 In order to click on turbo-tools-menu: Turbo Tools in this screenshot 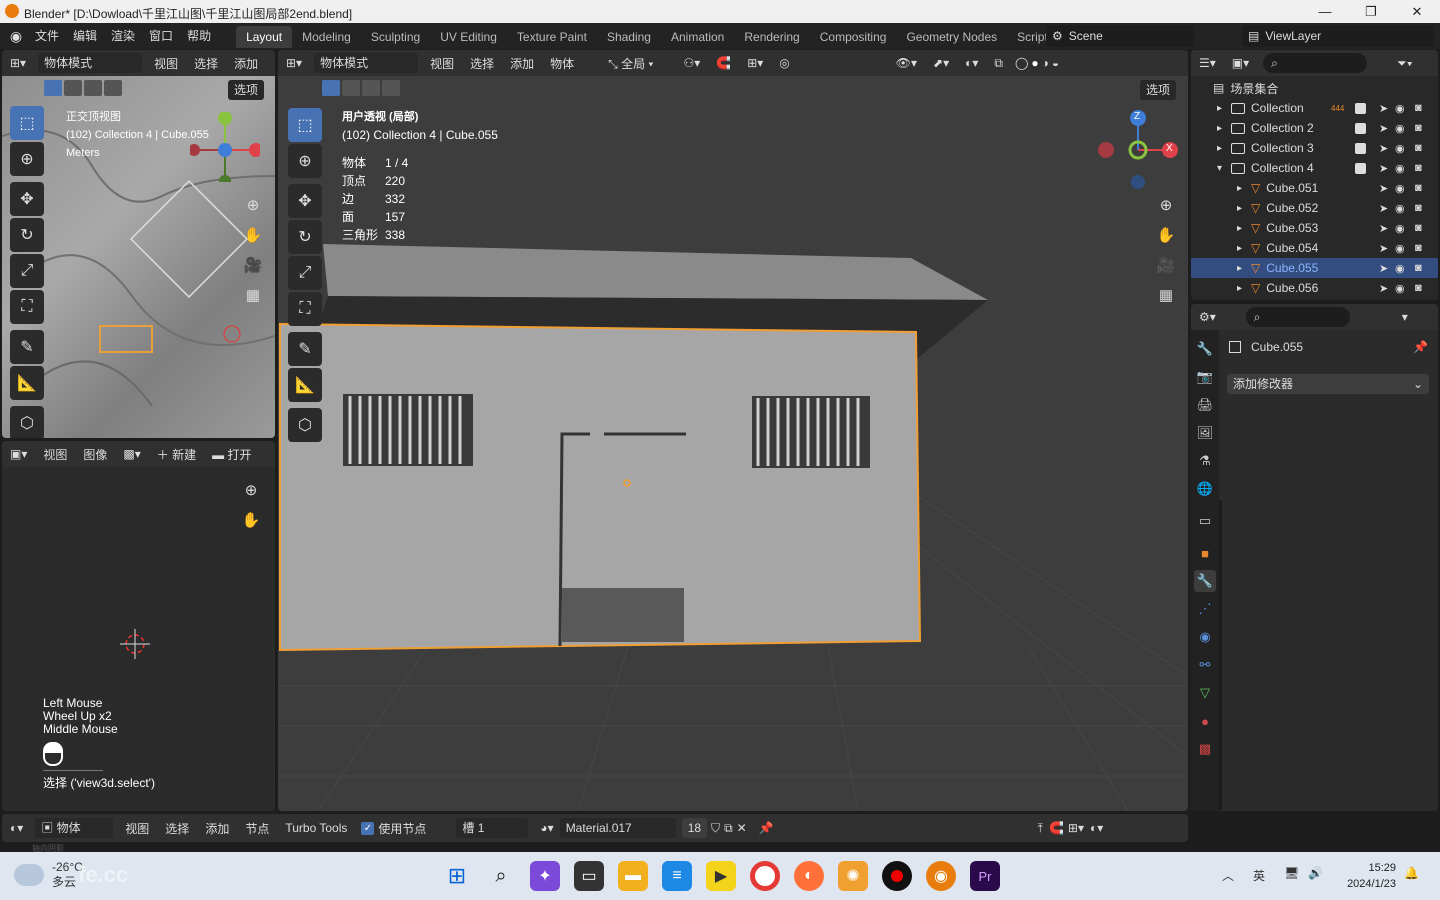, I will do `click(316, 828)`.